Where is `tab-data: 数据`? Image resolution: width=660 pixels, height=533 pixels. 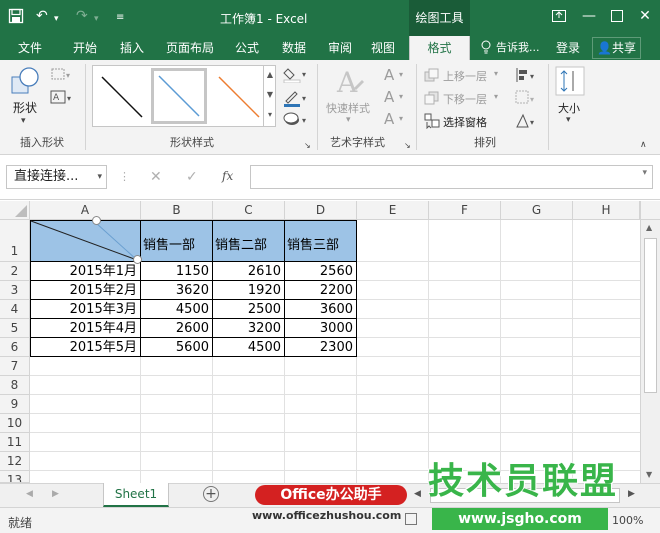
tab-data: 数据 is located at coordinates (294, 48).